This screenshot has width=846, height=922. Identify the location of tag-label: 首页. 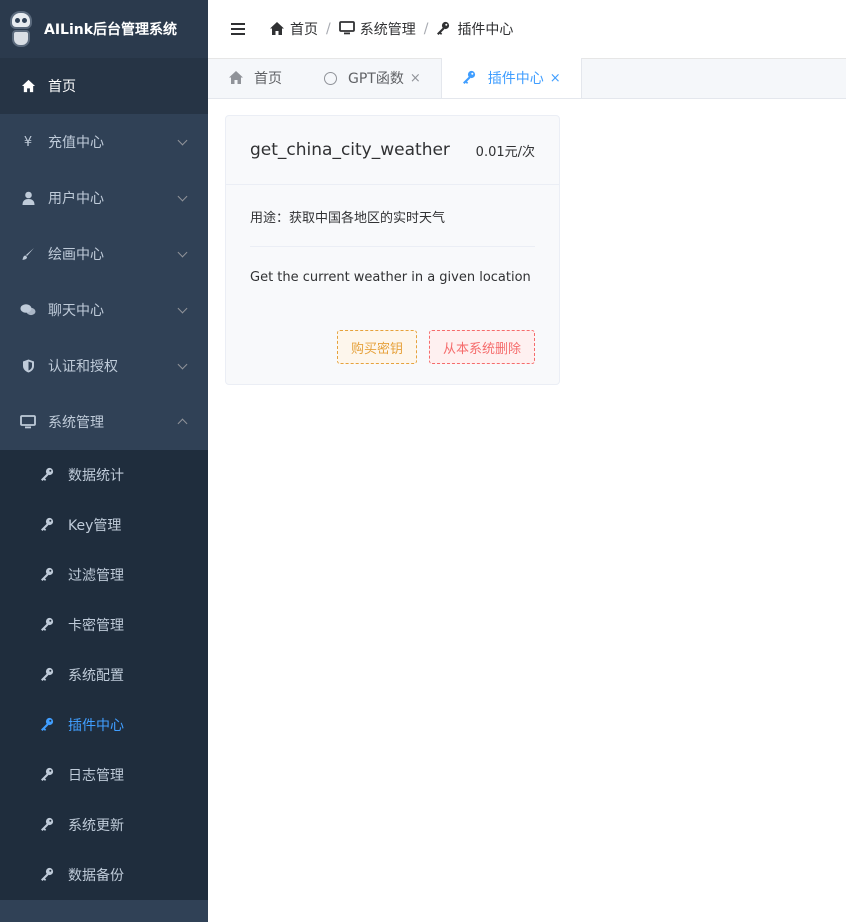
(268, 79).